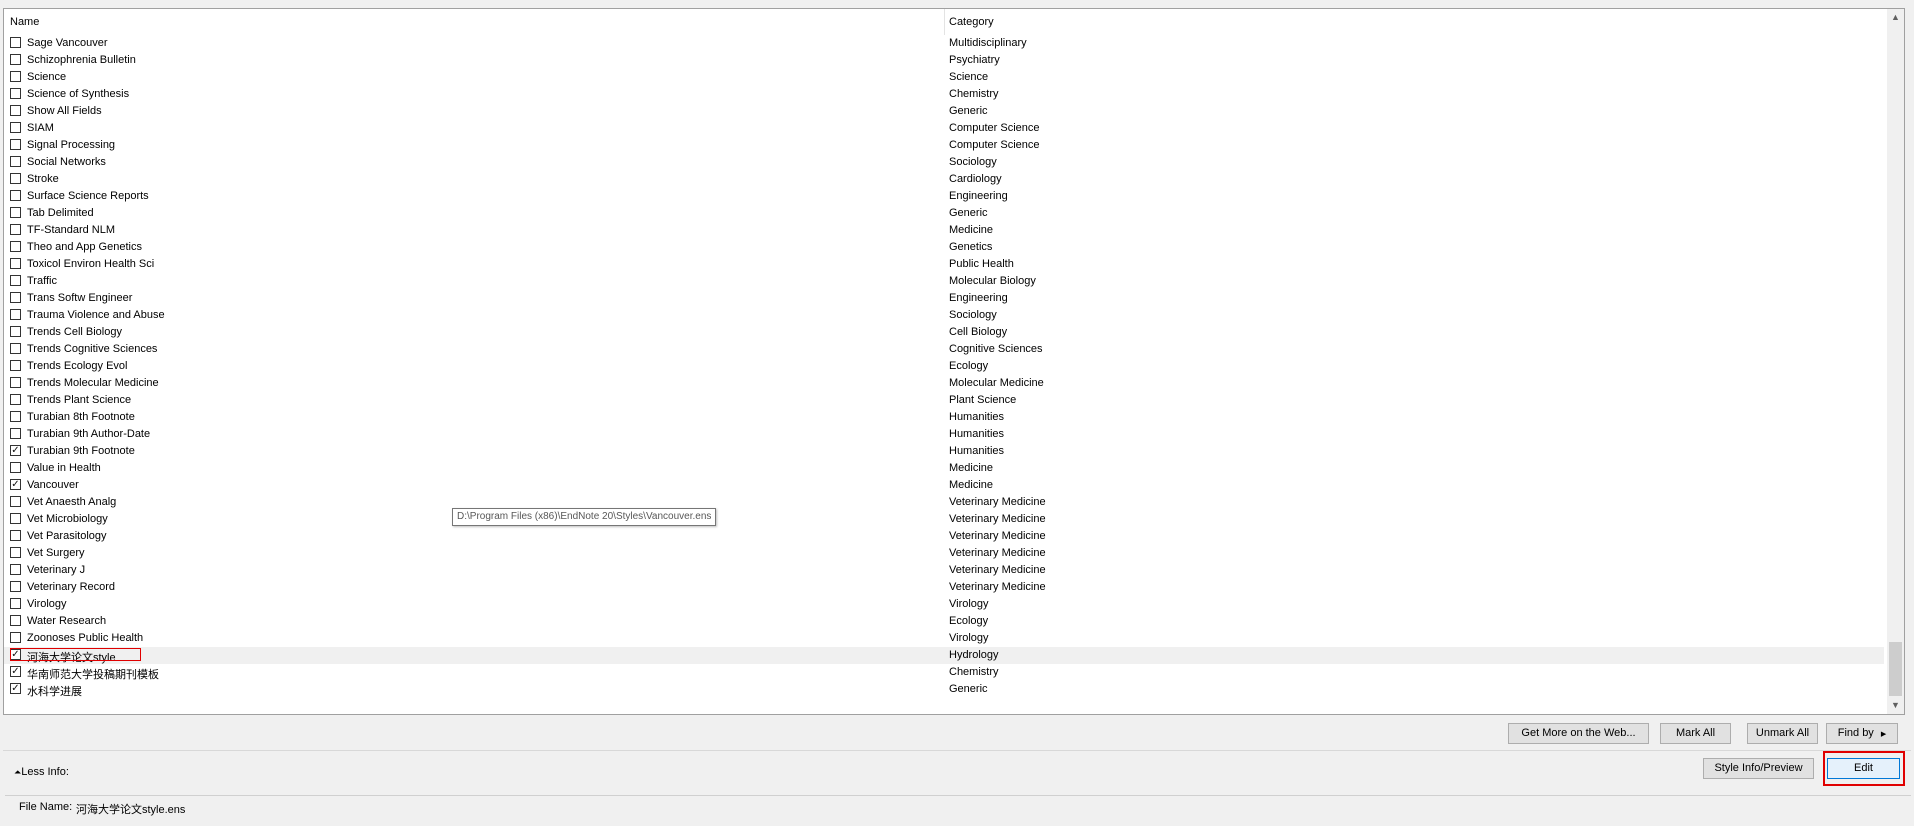 This screenshot has width=1914, height=826. What do you see at coordinates (944, 43) in the screenshot?
I see `table-row: Sage Vancouver Multidisciplinary` at bounding box center [944, 43].